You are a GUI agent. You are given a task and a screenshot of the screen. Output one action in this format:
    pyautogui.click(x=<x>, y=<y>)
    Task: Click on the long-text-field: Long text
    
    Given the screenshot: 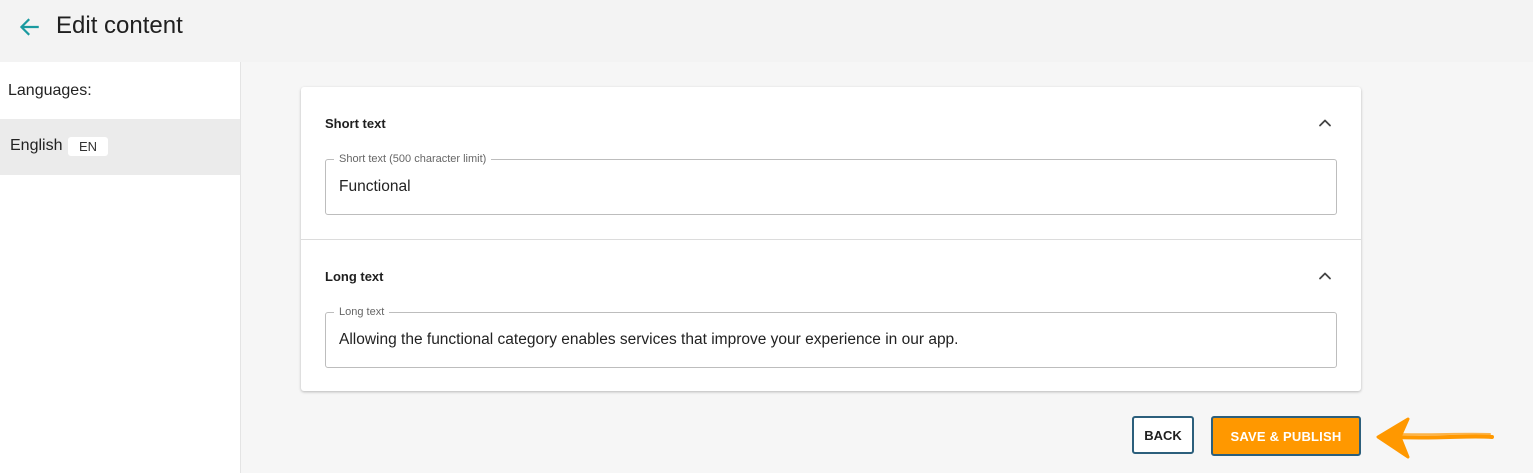 What is the action you would take?
    pyautogui.click(x=831, y=336)
    